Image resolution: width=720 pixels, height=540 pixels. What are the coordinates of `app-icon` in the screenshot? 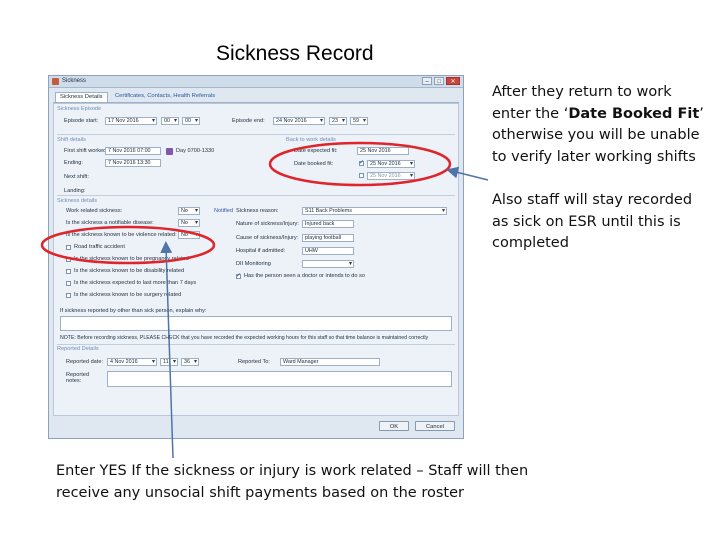 It's located at (55, 81).